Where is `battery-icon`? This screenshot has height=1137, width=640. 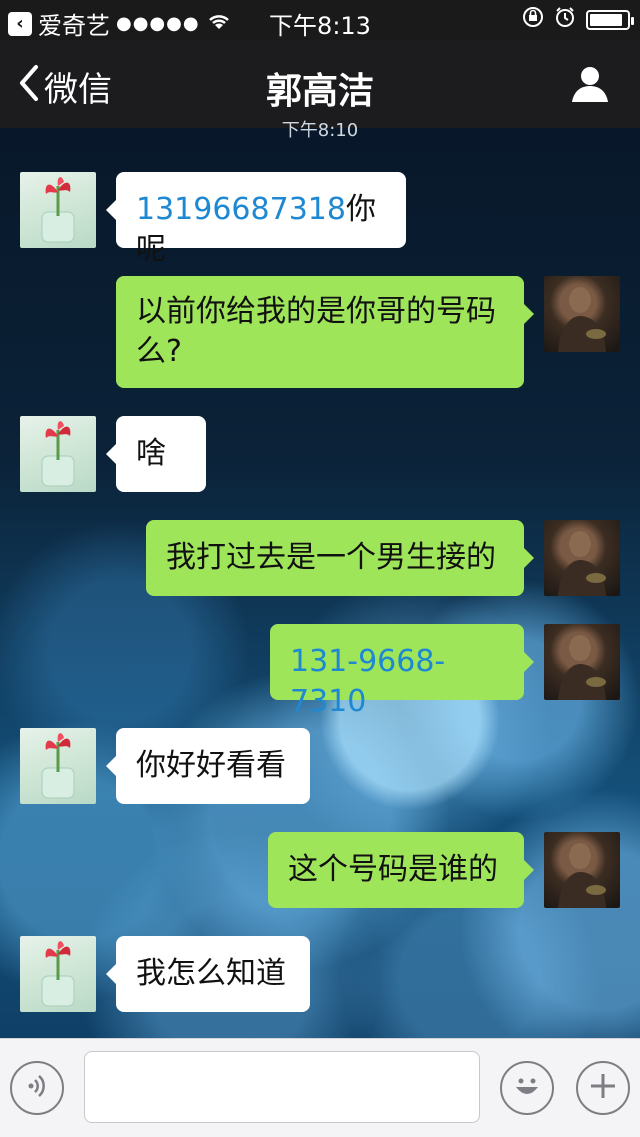 battery-icon is located at coordinates (610, 20).